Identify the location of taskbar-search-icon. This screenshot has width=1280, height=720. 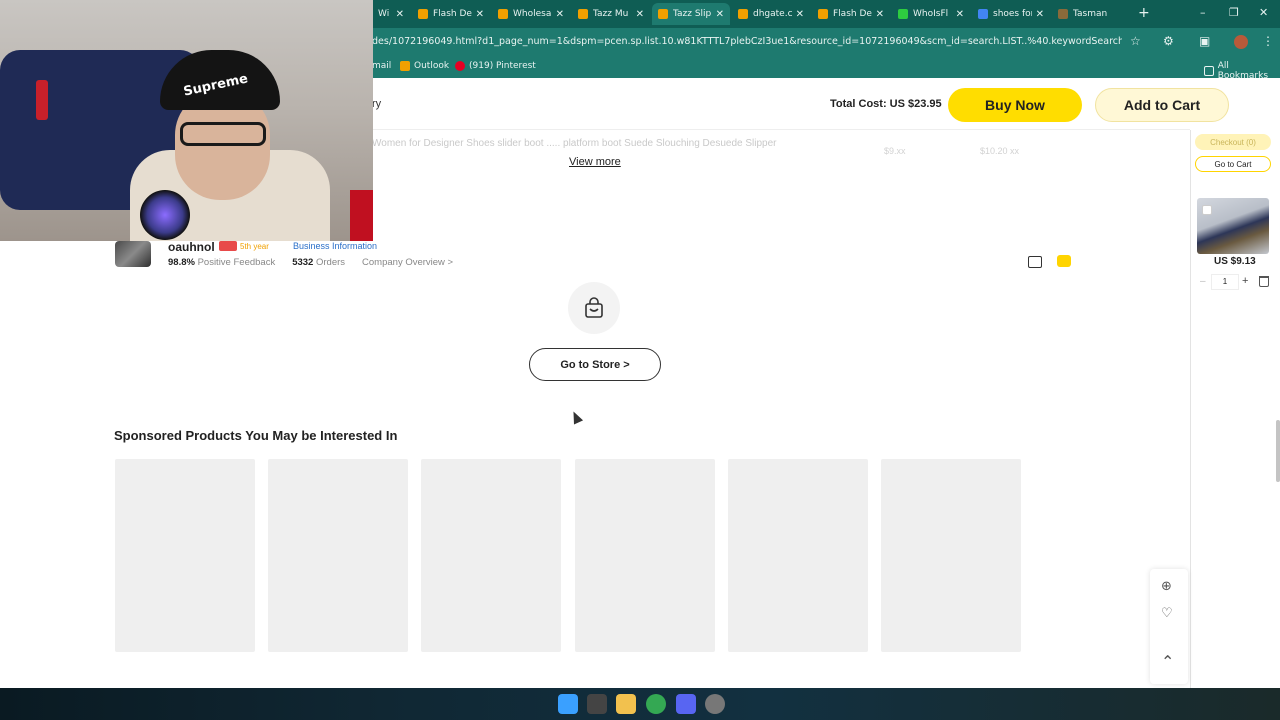
(597, 704).